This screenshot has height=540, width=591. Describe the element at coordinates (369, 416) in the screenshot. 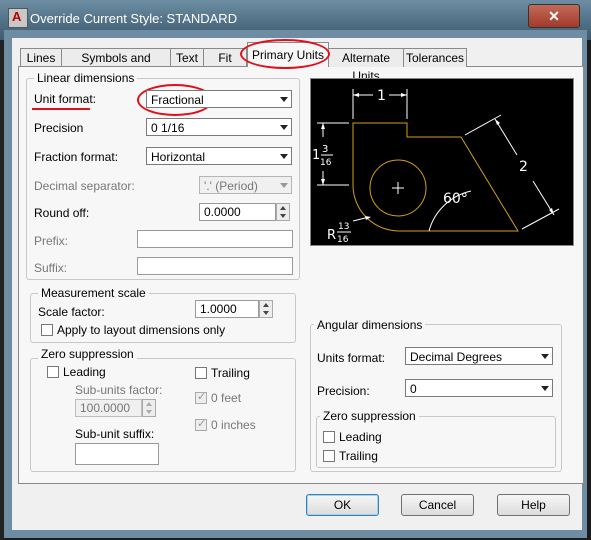

I see `angular-zero-suppression-legend: Zero suppression` at that location.